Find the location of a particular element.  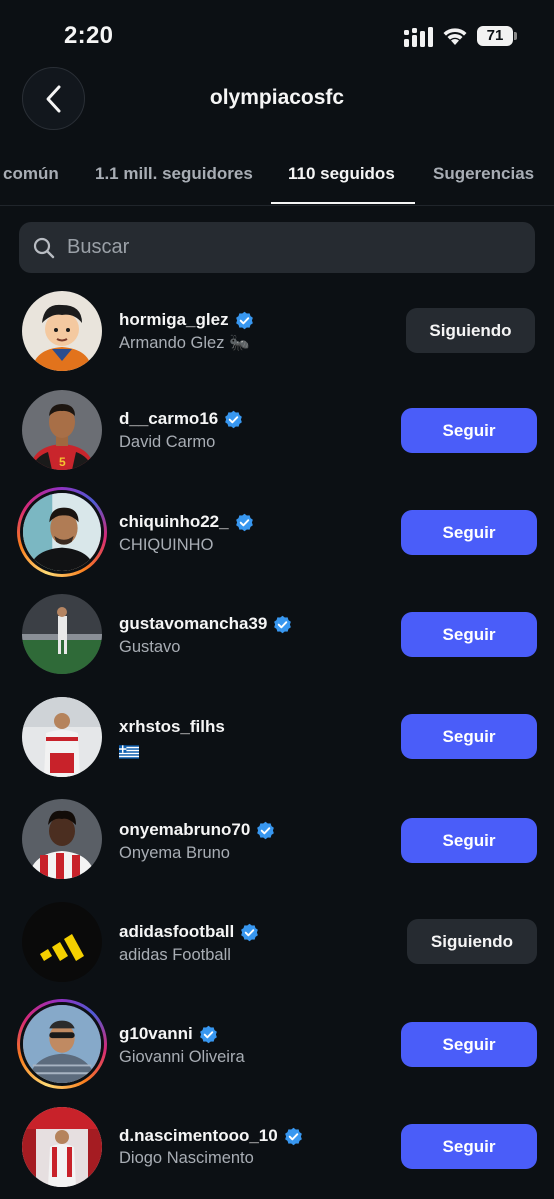

username: d__carmo16 is located at coordinates (181, 419).